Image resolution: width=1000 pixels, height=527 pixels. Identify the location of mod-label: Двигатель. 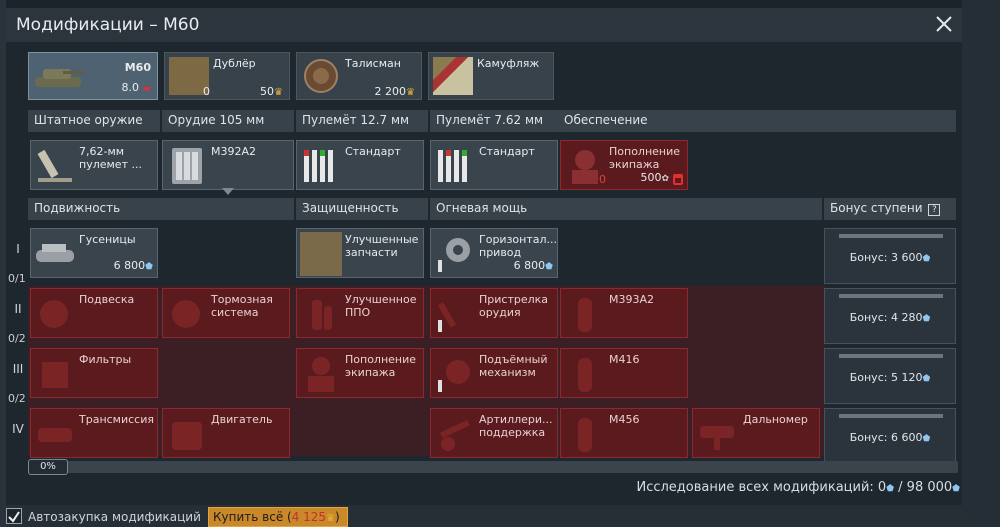
(242, 419).